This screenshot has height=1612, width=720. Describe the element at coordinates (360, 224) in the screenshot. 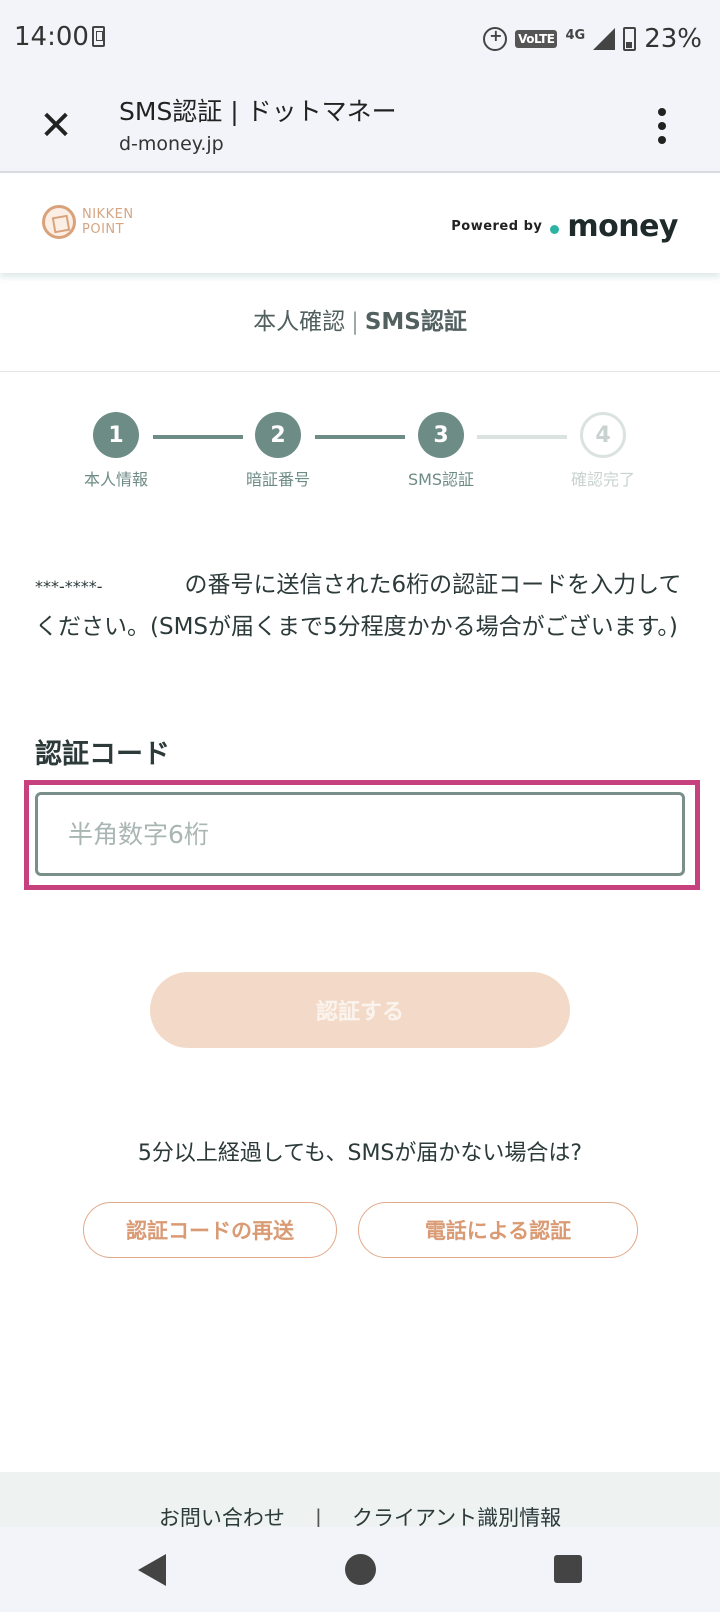

I see `site-header: NIKKEN POINT Powered by money` at that location.